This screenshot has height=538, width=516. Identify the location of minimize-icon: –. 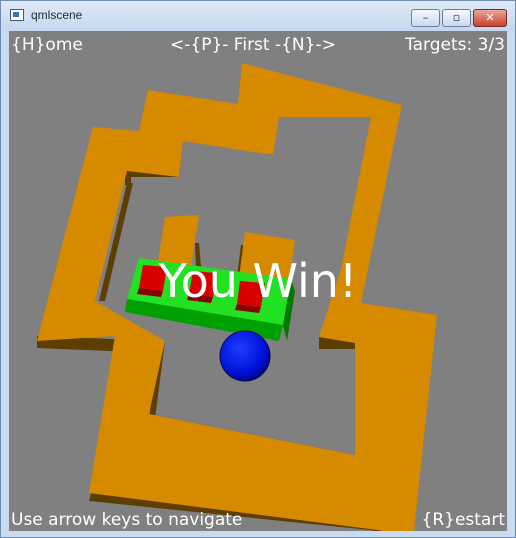
(425, 17).